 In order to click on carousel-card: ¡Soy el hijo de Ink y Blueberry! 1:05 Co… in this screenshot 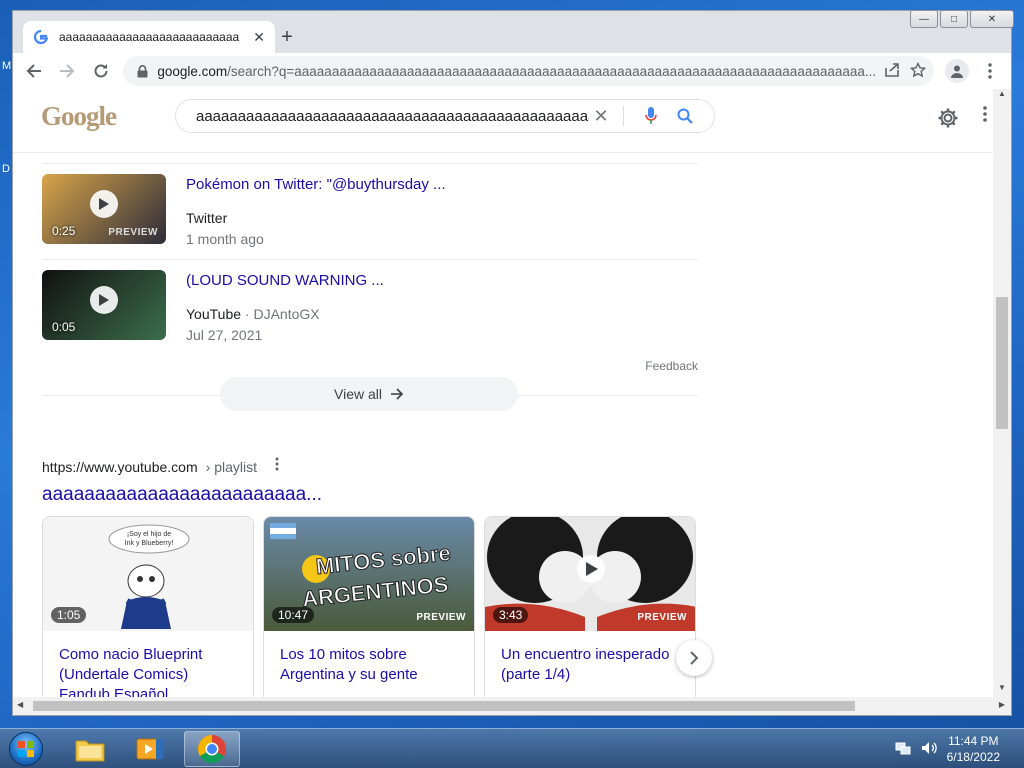, I will do `click(148, 606)`.